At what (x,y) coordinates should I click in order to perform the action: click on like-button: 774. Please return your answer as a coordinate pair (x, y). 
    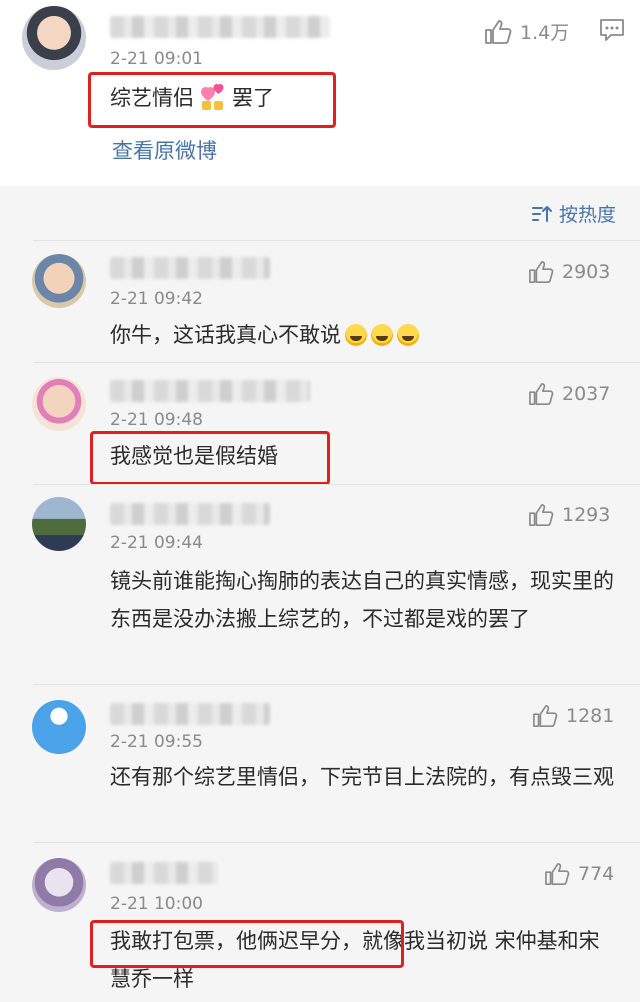
    Looking at the image, I should click on (579, 874).